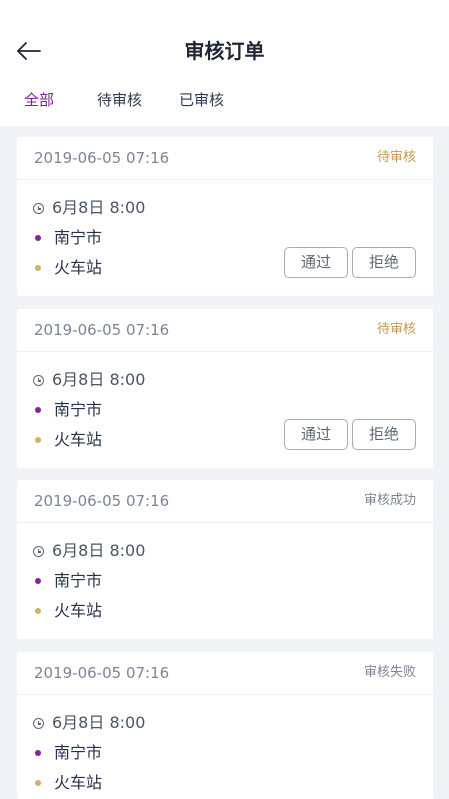 The image size is (449, 799). I want to click on tab-all: 全部, so click(39, 100).